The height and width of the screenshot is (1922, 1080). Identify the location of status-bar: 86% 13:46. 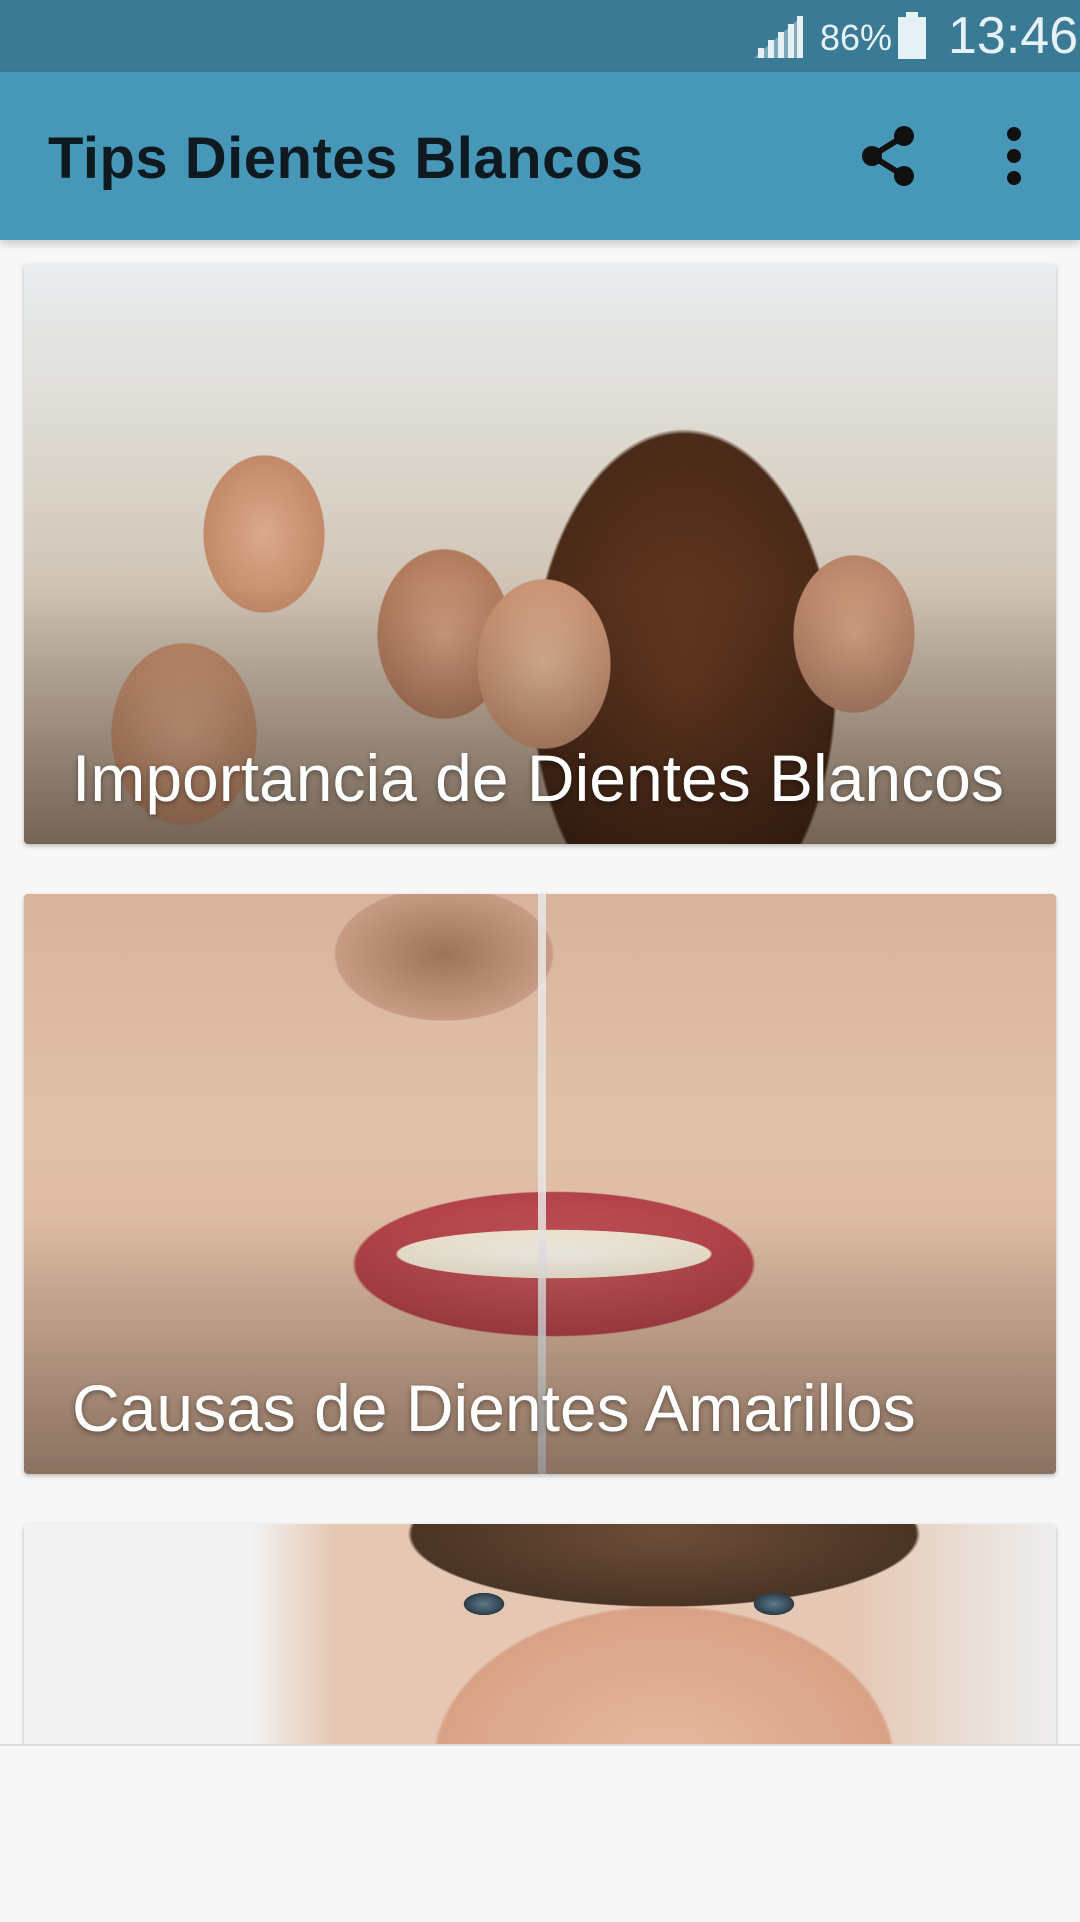
(540, 36).